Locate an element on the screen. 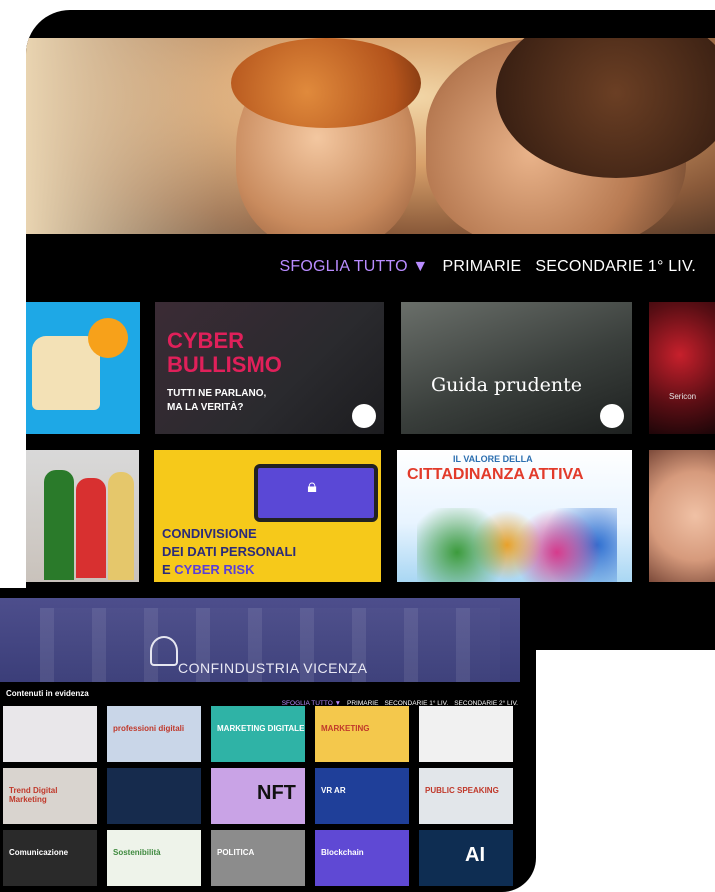 The image size is (715, 892). guida-caption: Guida prudente is located at coordinates (507, 385).